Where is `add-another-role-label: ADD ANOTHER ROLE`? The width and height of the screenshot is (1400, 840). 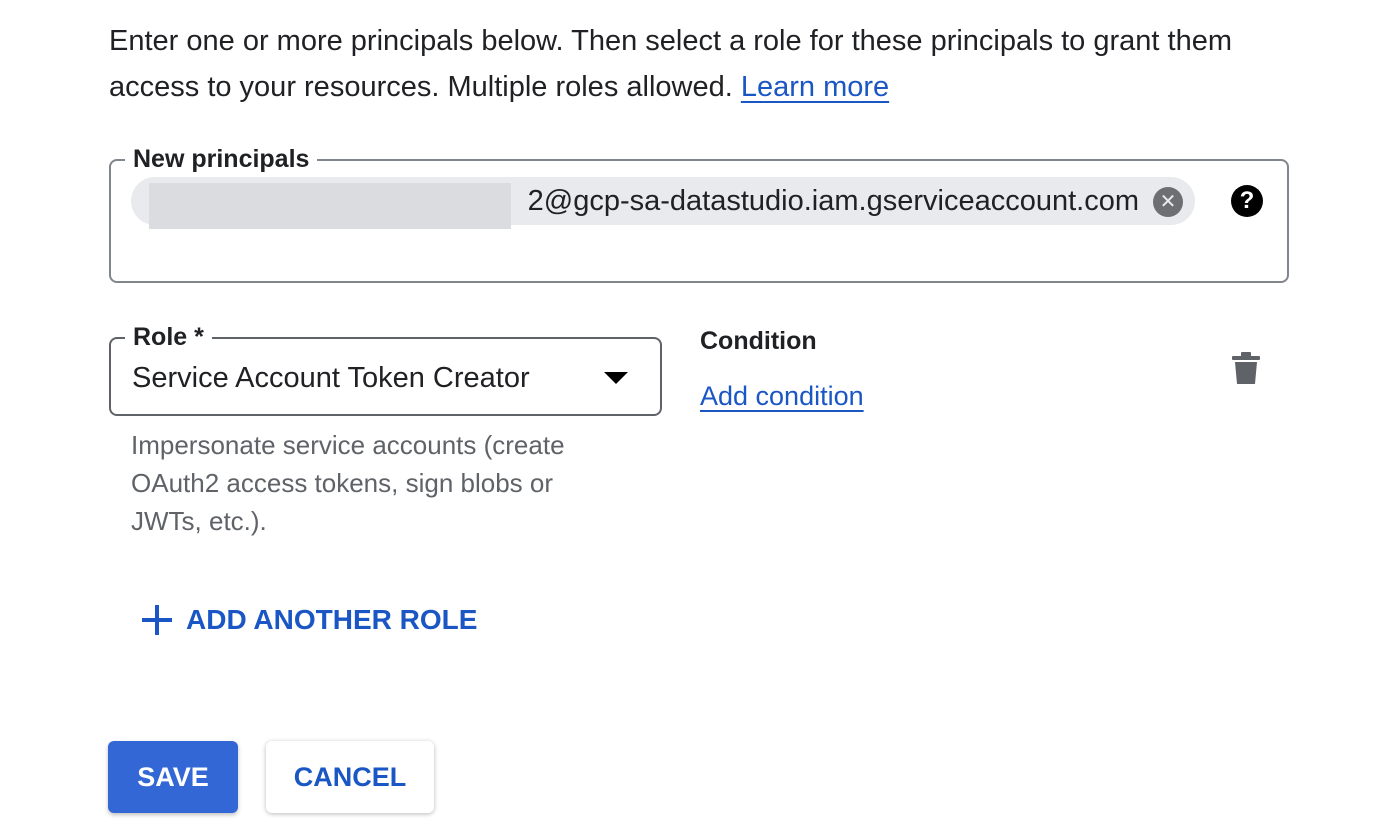
add-another-role-label: ADD ANOTHER ROLE is located at coordinates (332, 619).